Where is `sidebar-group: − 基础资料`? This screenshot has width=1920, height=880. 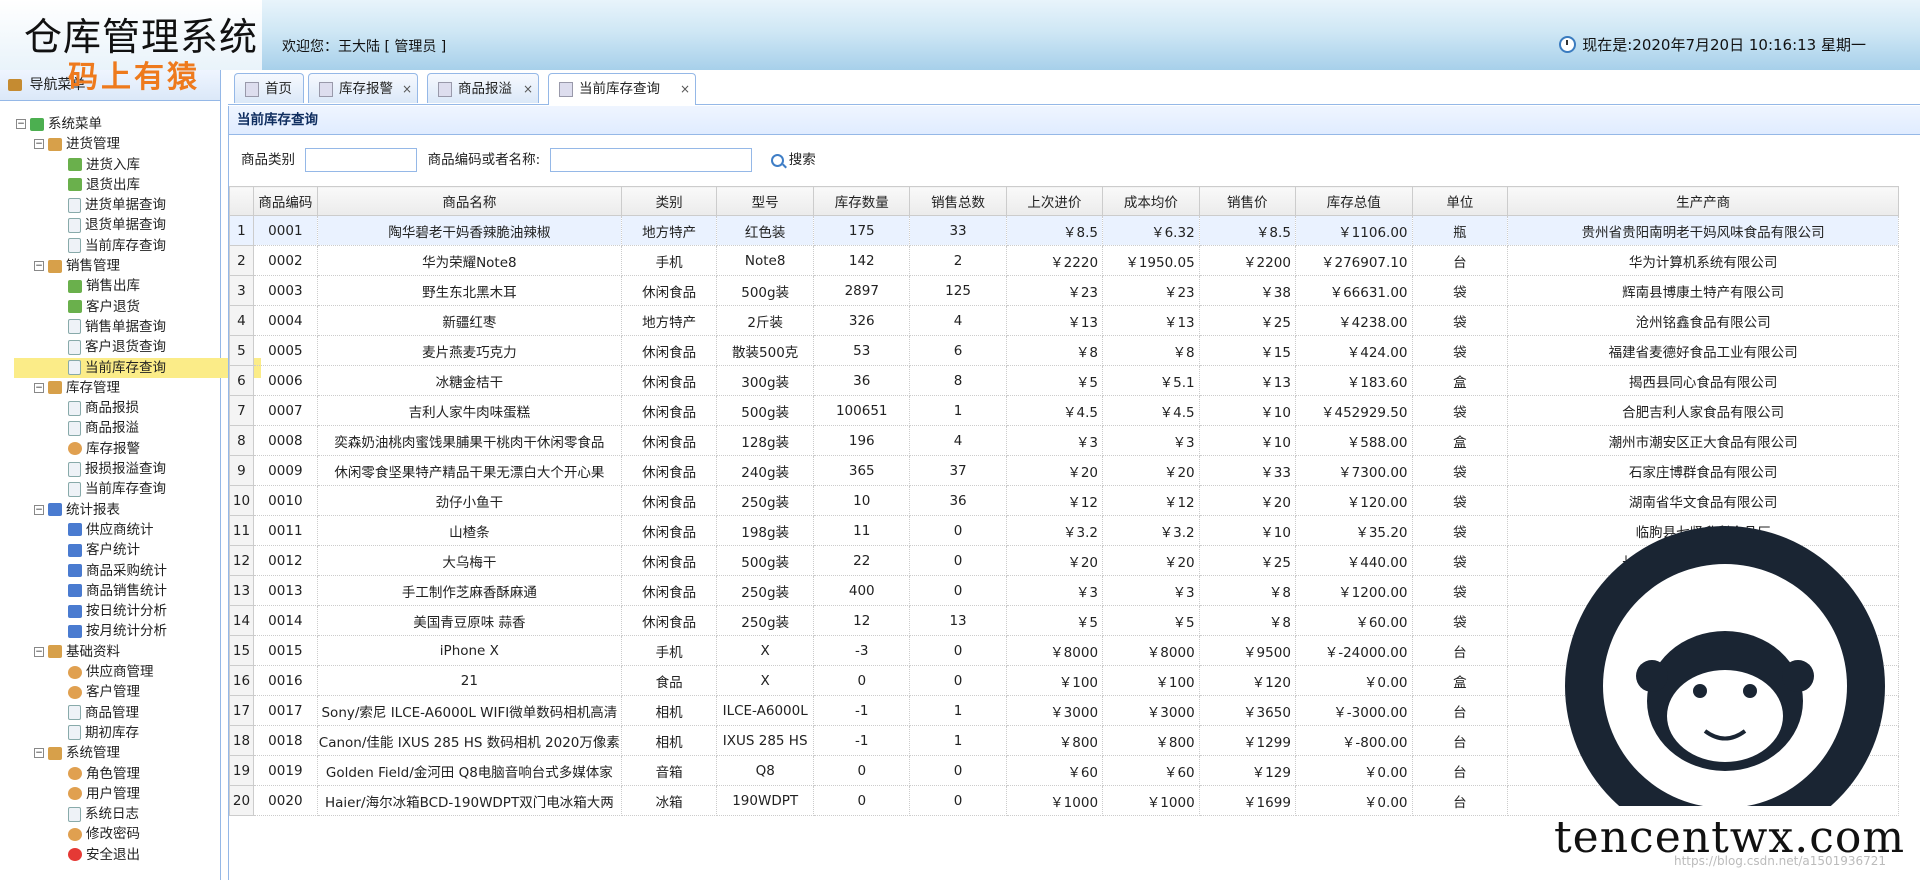 sidebar-group: − 基础资料 is located at coordinates (137, 652).